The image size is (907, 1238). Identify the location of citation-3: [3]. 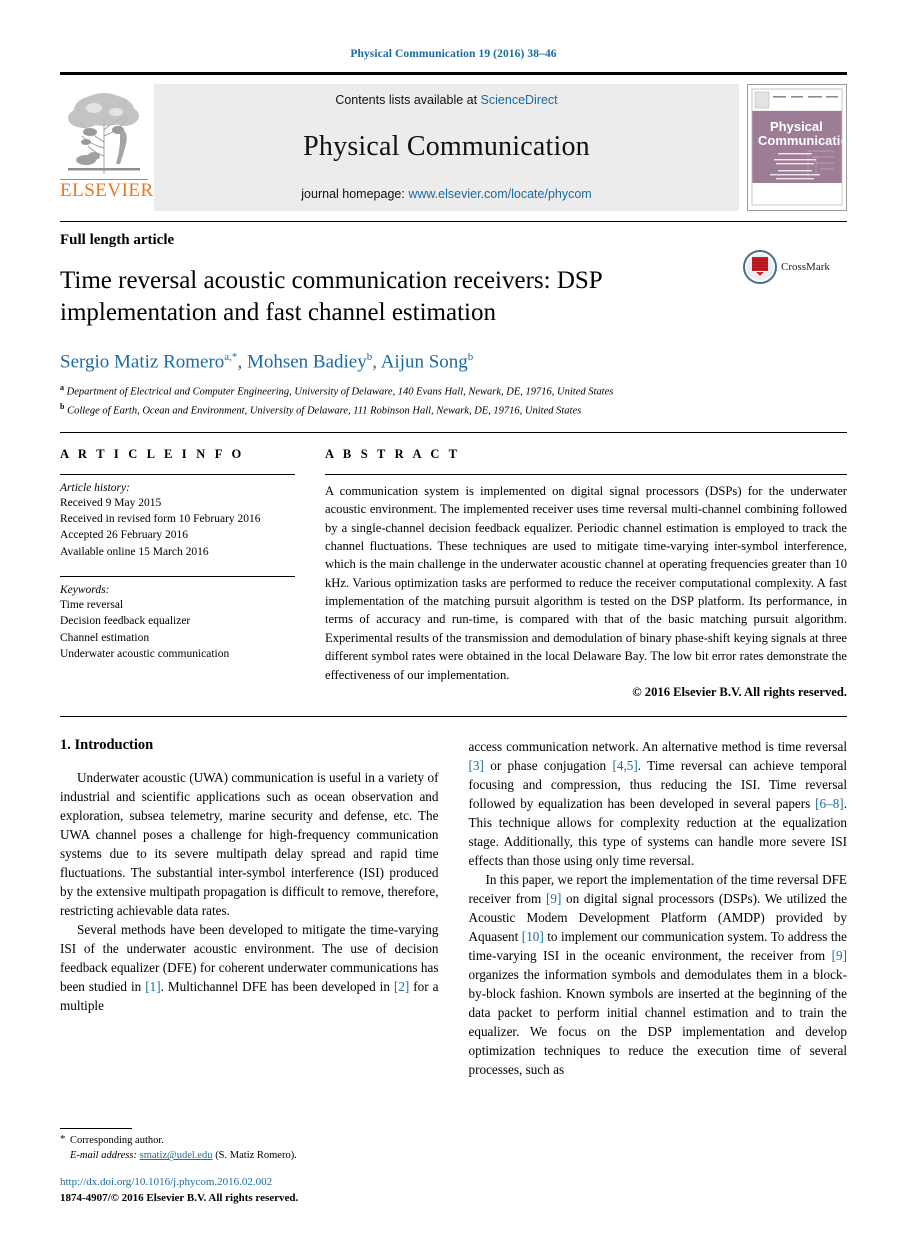
(476, 765).